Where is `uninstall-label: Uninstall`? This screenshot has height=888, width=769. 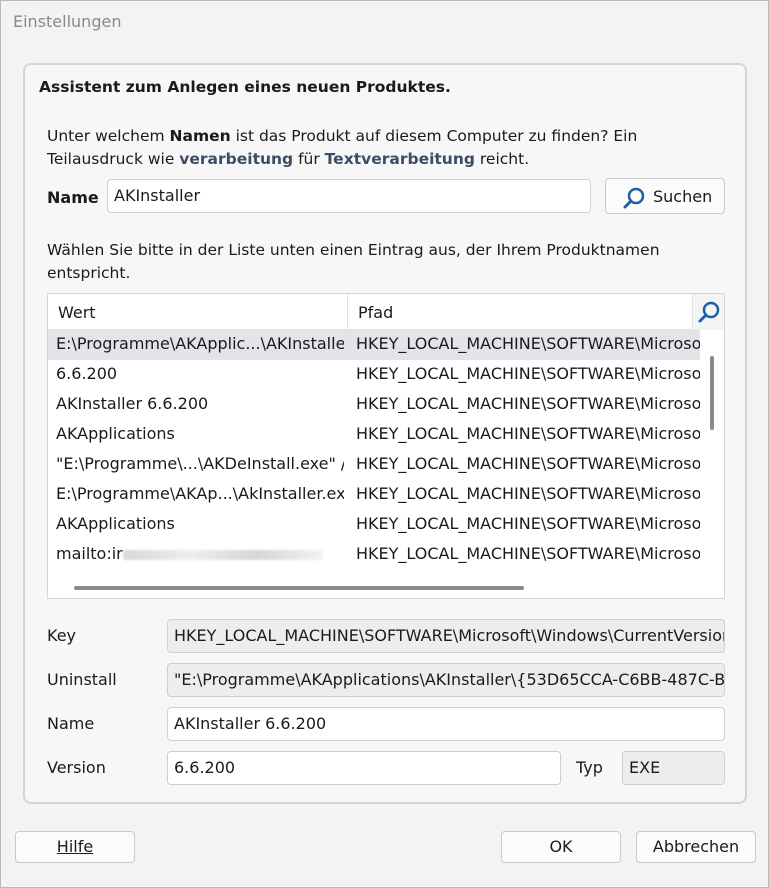 uninstall-label: Uninstall is located at coordinates (82, 679).